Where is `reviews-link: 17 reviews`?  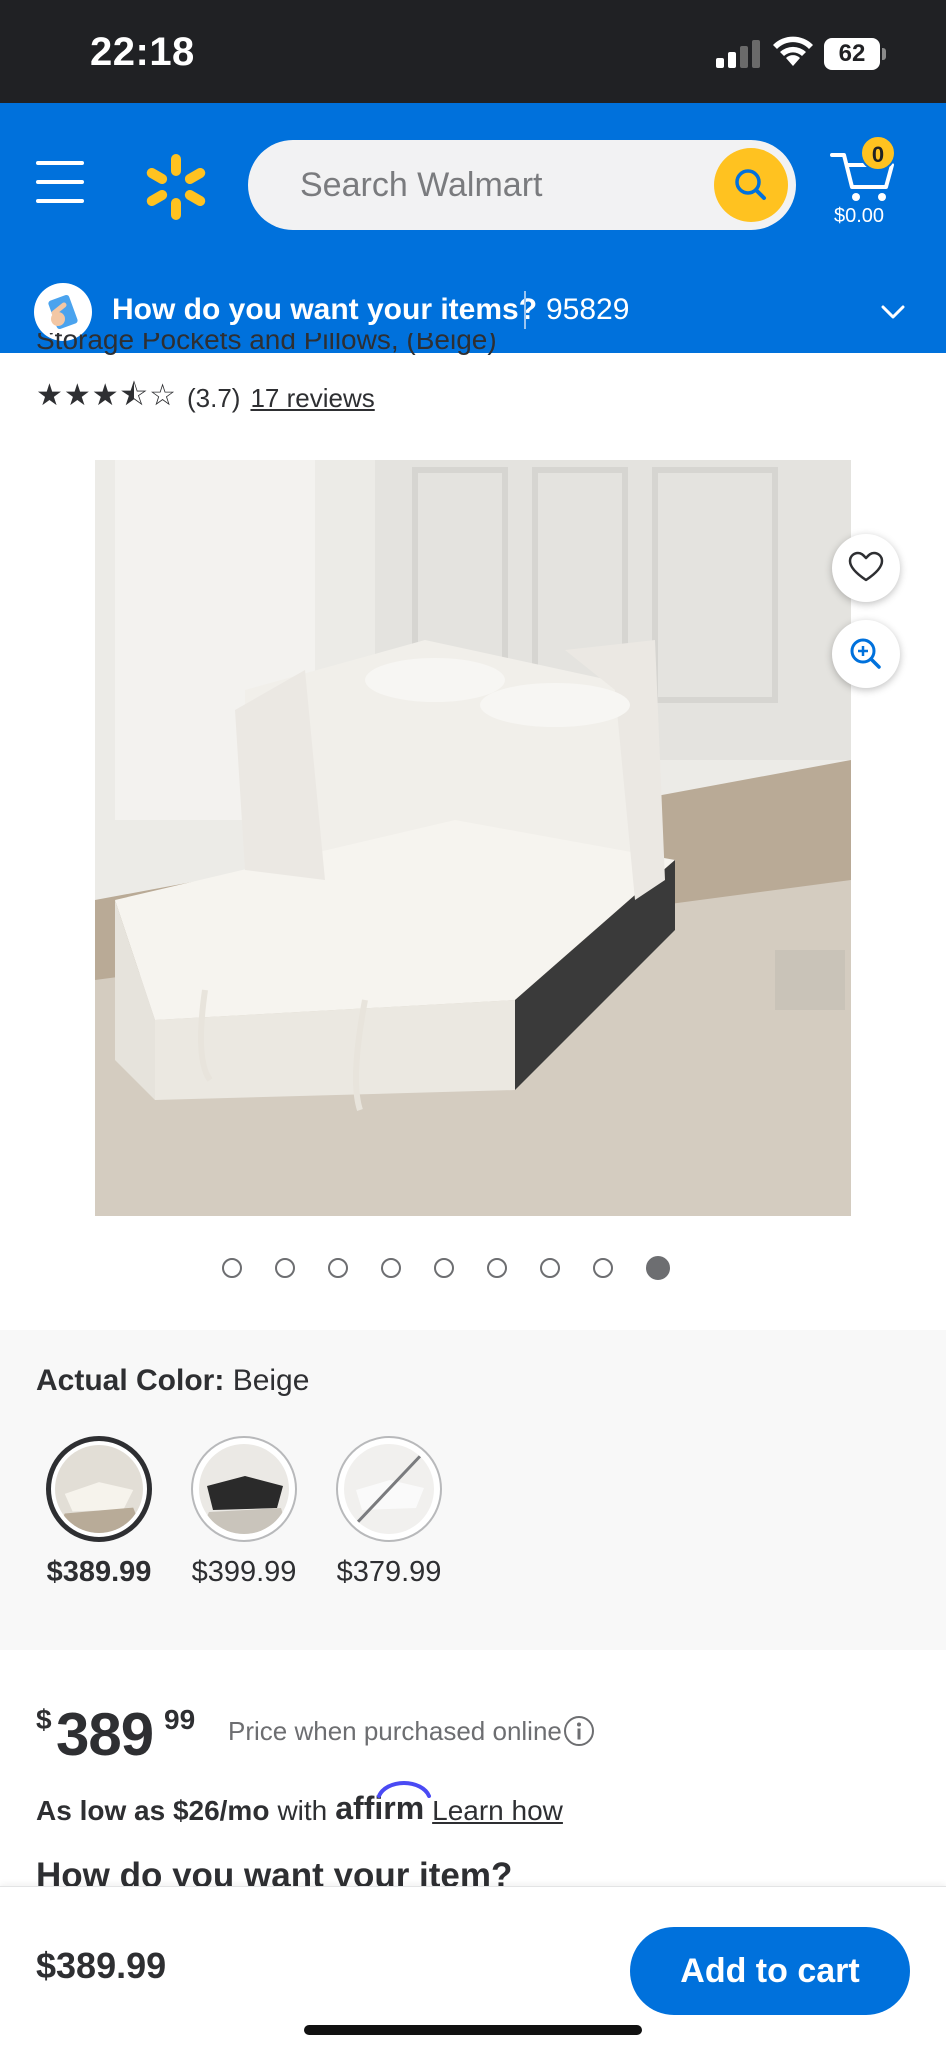 reviews-link: 17 reviews is located at coordinates (312, 398).